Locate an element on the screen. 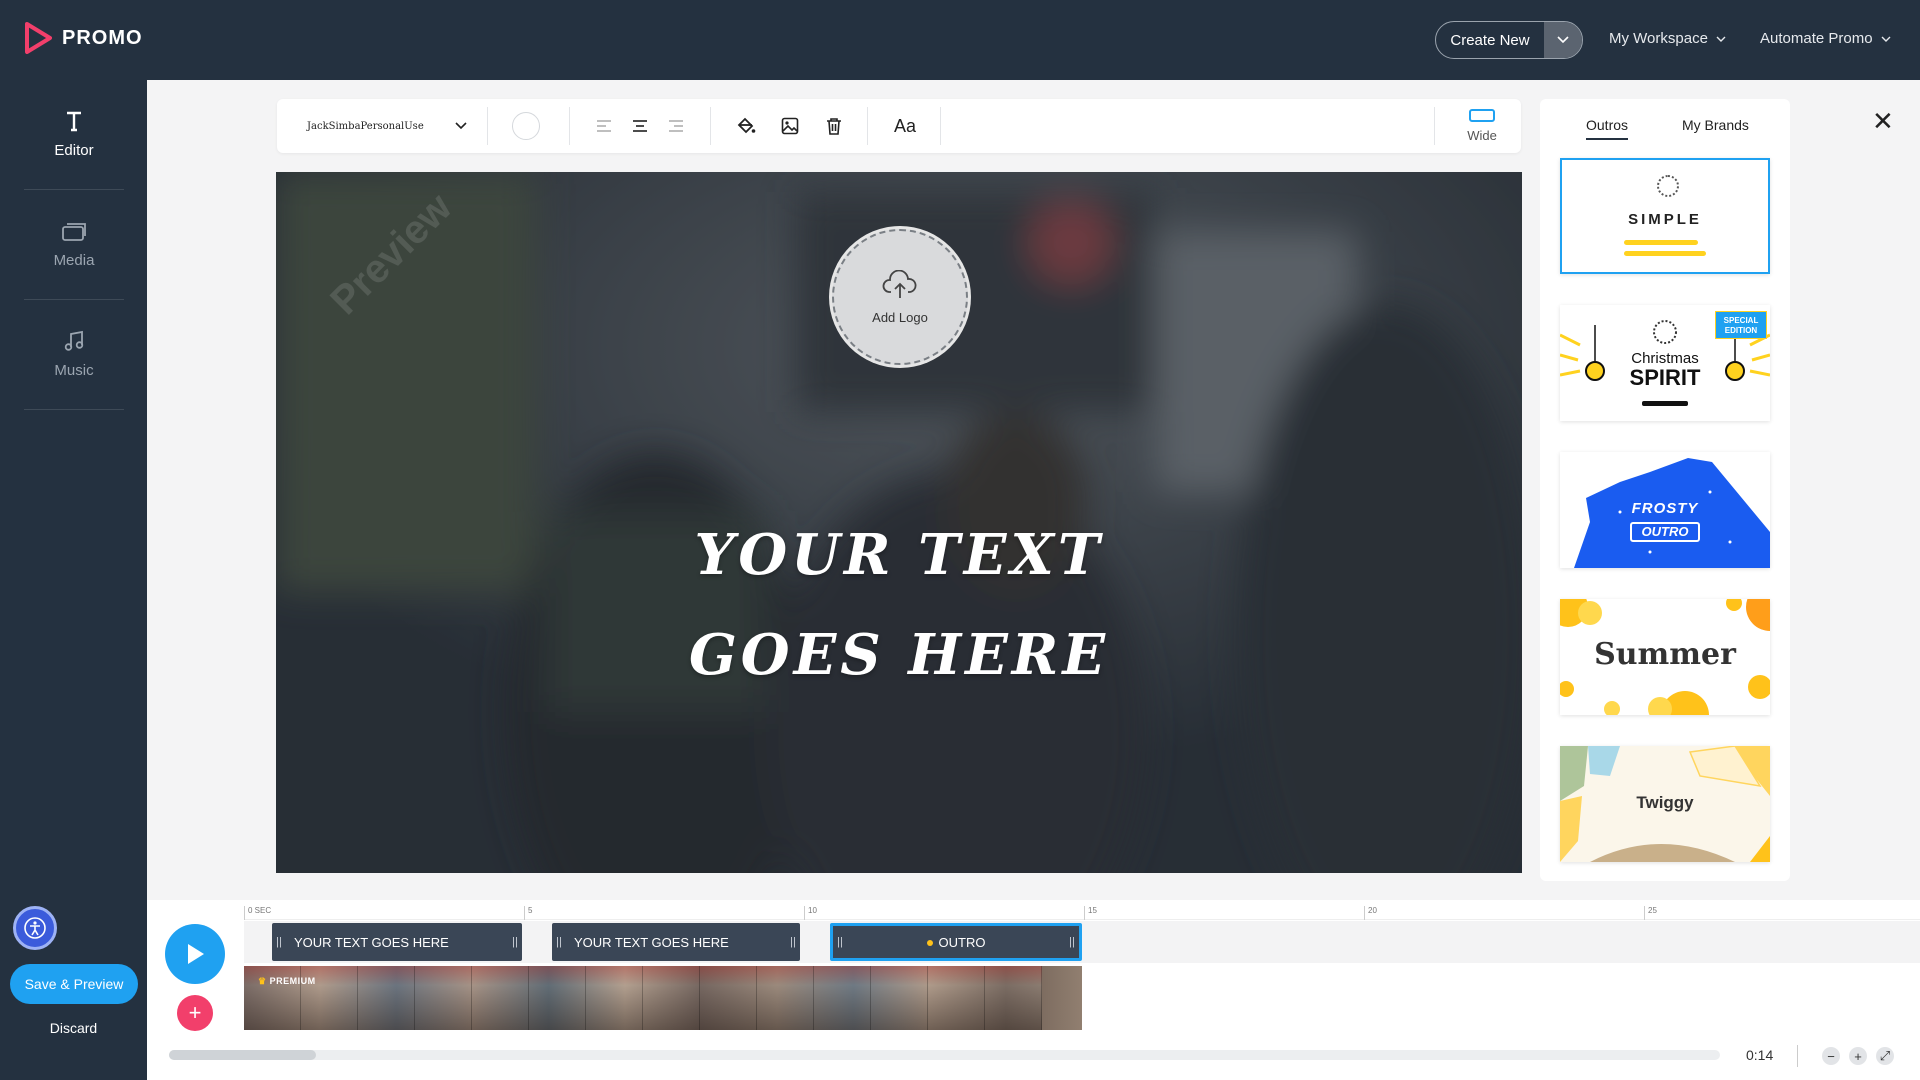 The width and height of the screenshot is (1920, 1080). save-preview-button: Save & Preview is located at coordinates (74, 984).